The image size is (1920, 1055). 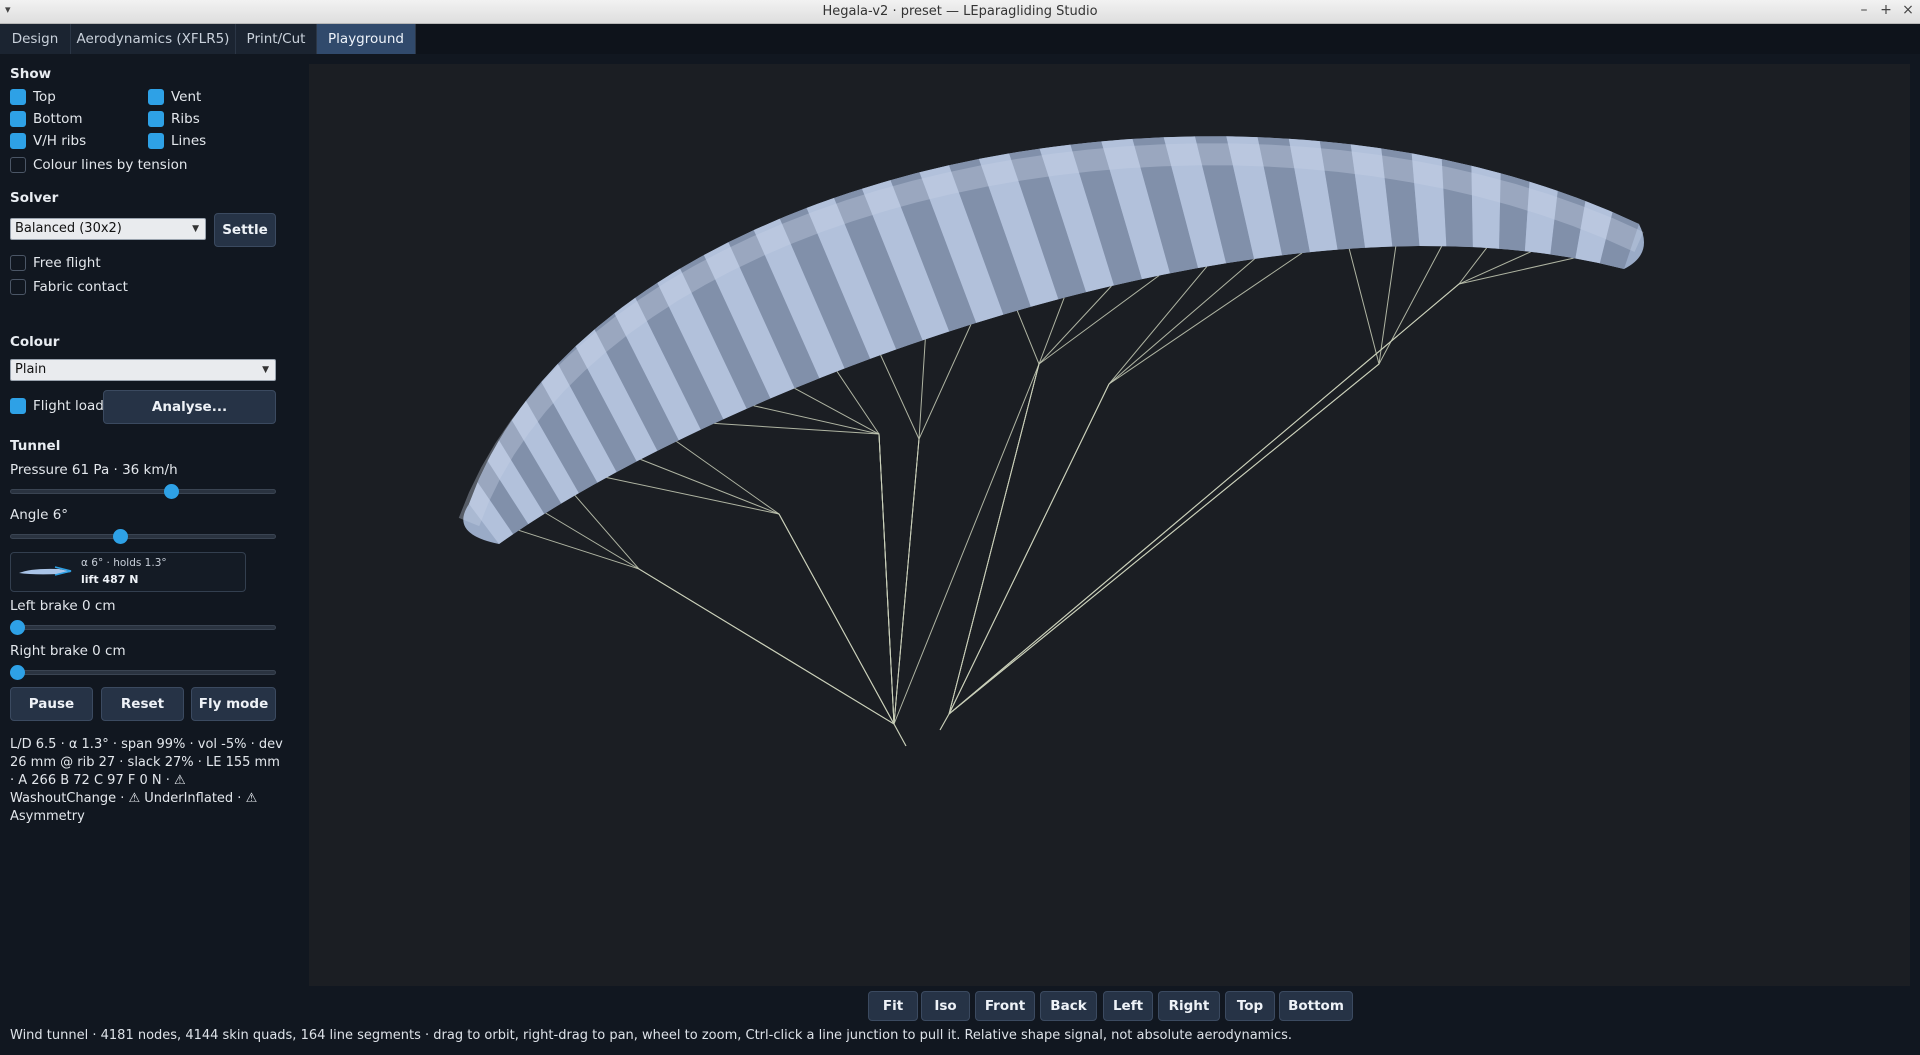 I want to click on view-right-button: Right, so click(x=1189, y=1006).